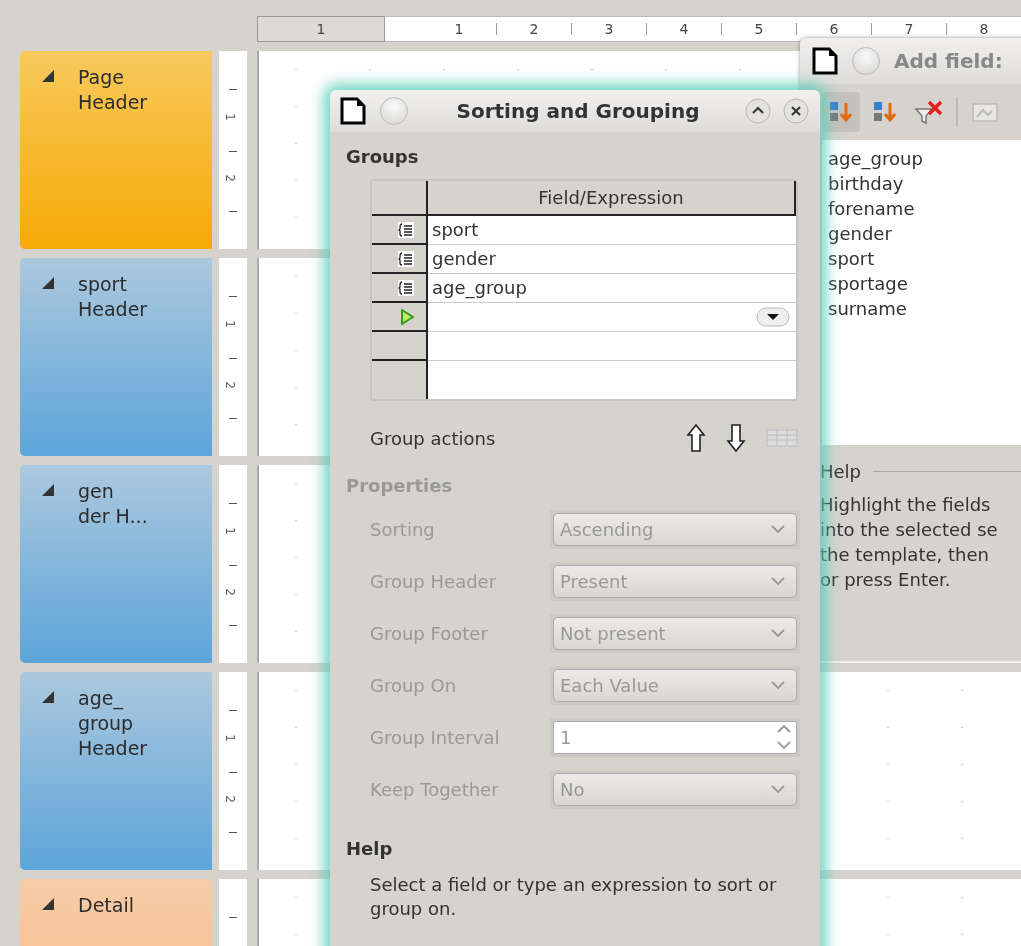  What do you see at coordinates (116, 357) in the screenshot?
I see `section-header-panel: sport Header` at bounding box center [116, 357].